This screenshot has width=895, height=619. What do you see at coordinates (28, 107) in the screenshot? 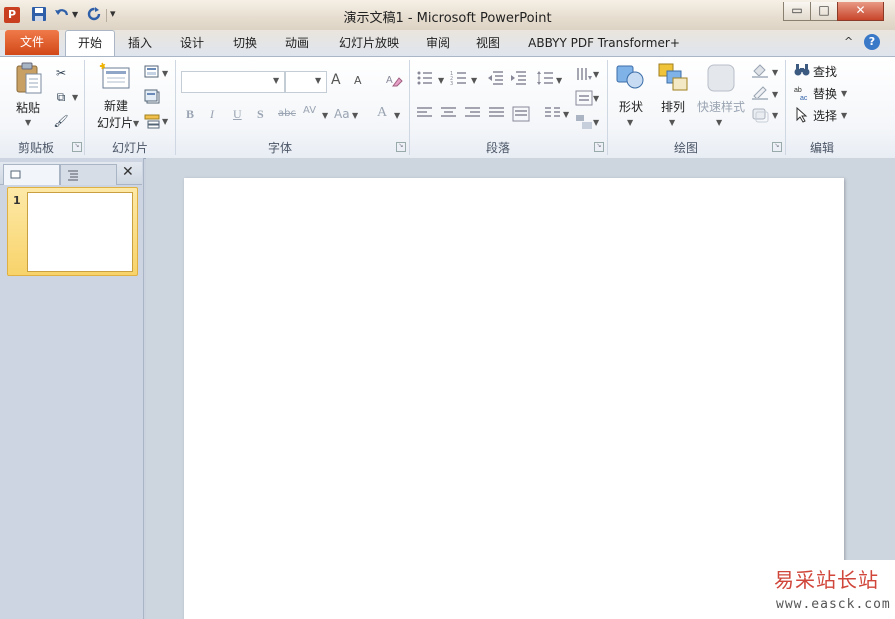
I see `paste-button: 粘贴` at bounding box center [28, 107].